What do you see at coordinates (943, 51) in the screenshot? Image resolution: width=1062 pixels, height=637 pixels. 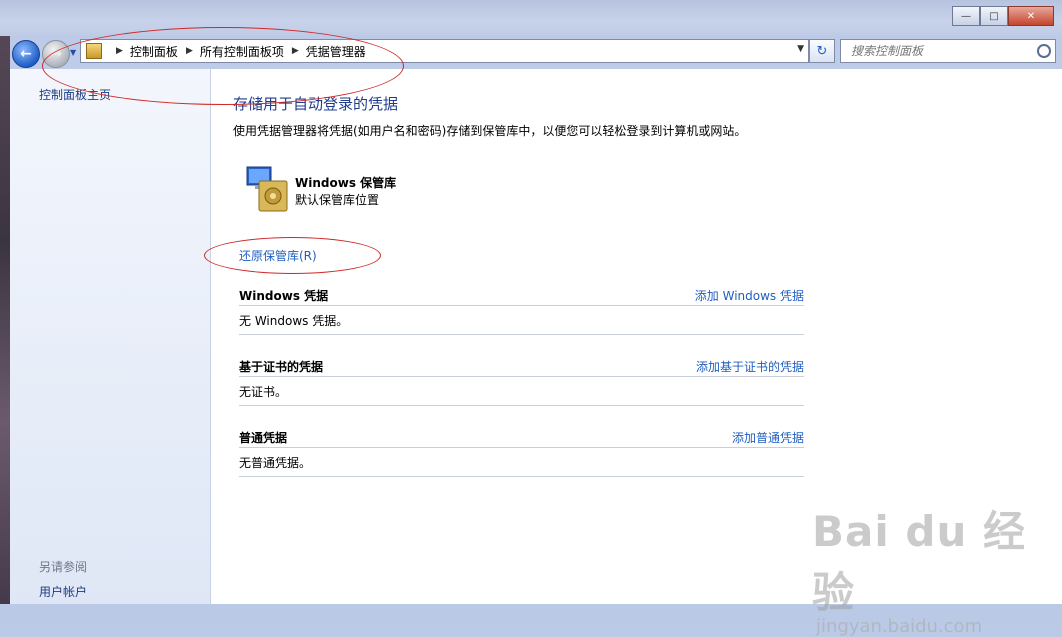 I see `search-input` at bounding box center [943, 51].